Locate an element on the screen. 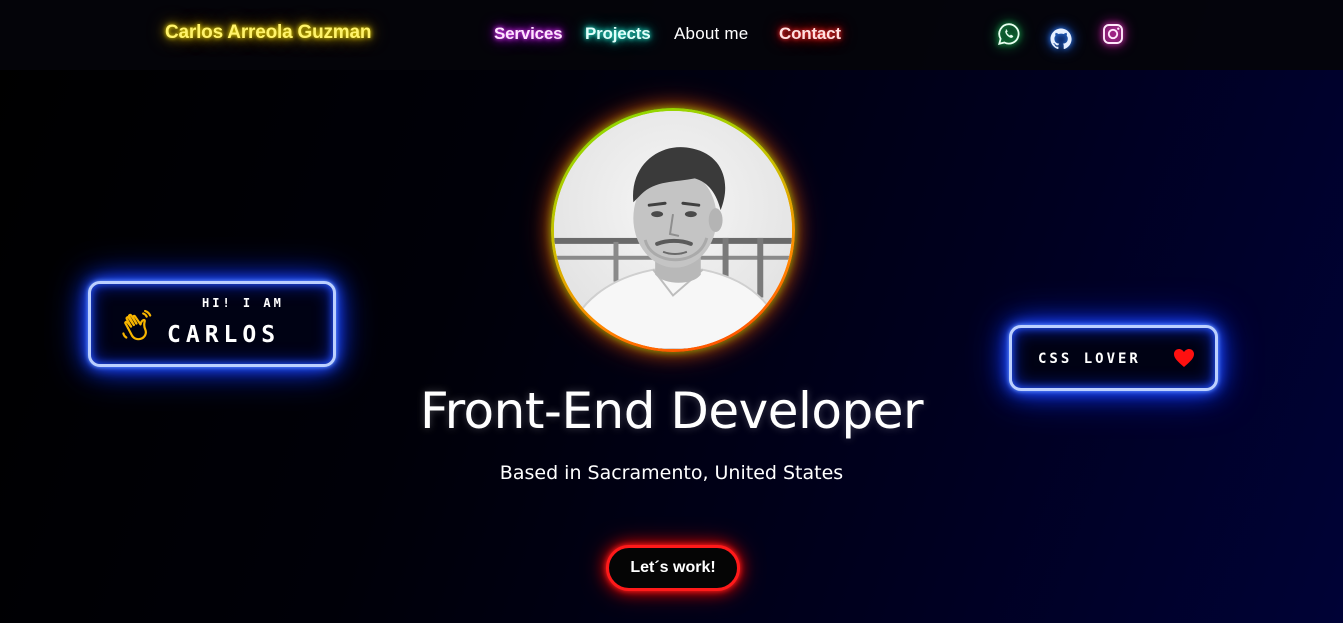 This screenshot has width=1343, height=623. profile-photo is located at coordinates (673, 230).